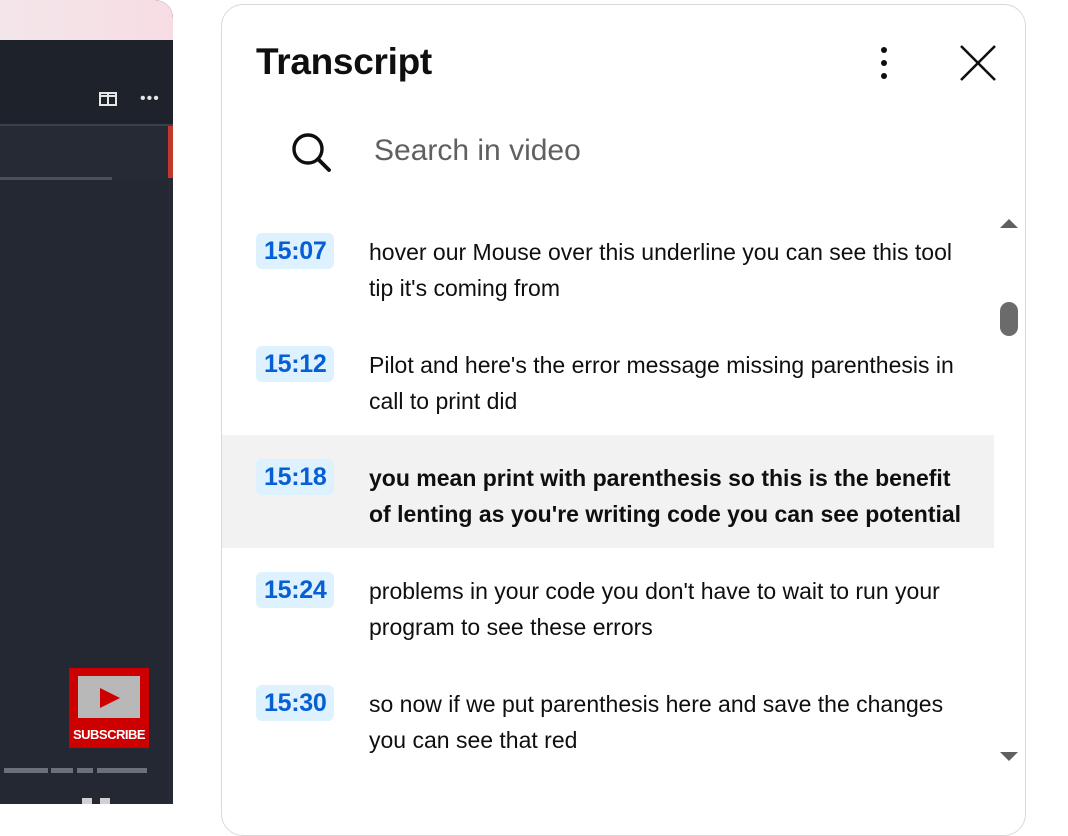 The image size is (1068, 836). I want to click on timestamp: 15:12, so click(295, 364).